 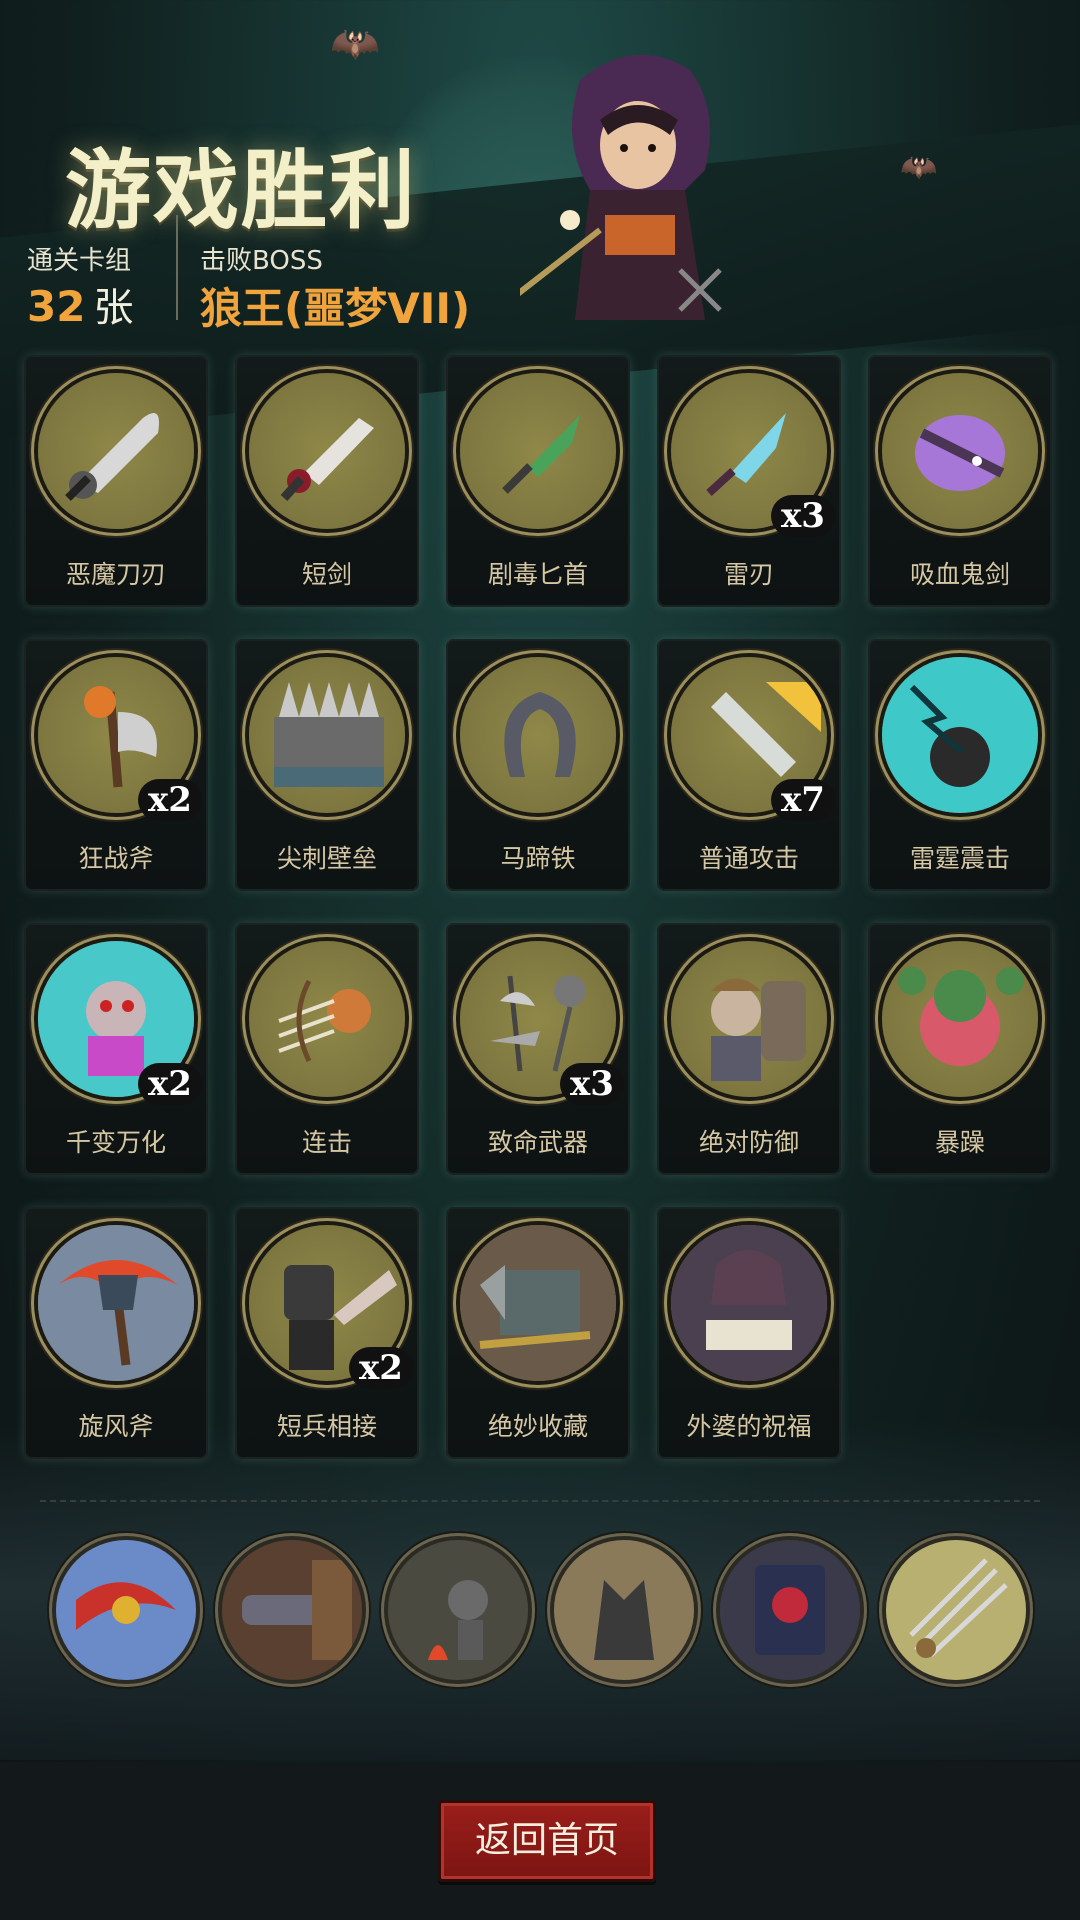 I want to click on card-name: 短剑, so click(x=326, y=574).